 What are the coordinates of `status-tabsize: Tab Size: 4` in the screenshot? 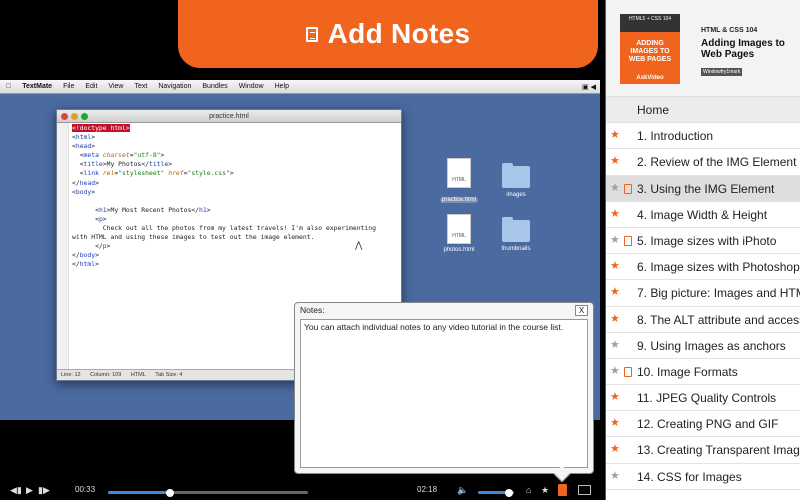 It's located at (169, 375).